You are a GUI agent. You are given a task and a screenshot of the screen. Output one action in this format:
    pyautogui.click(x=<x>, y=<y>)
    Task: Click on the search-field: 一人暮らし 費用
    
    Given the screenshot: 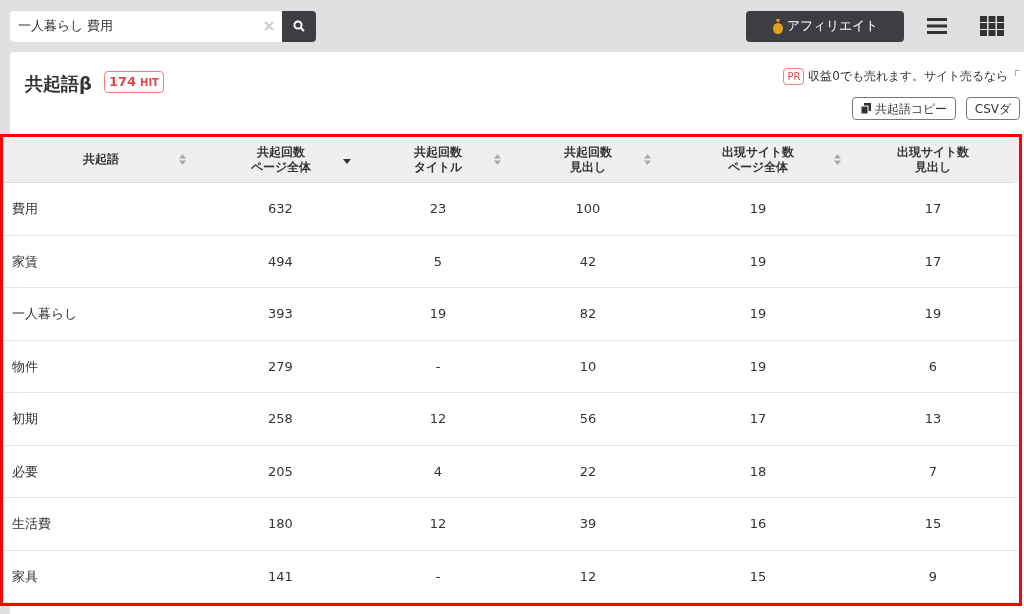 What is the action you would take?
    pyautogui.click(x=146, y=26)
    